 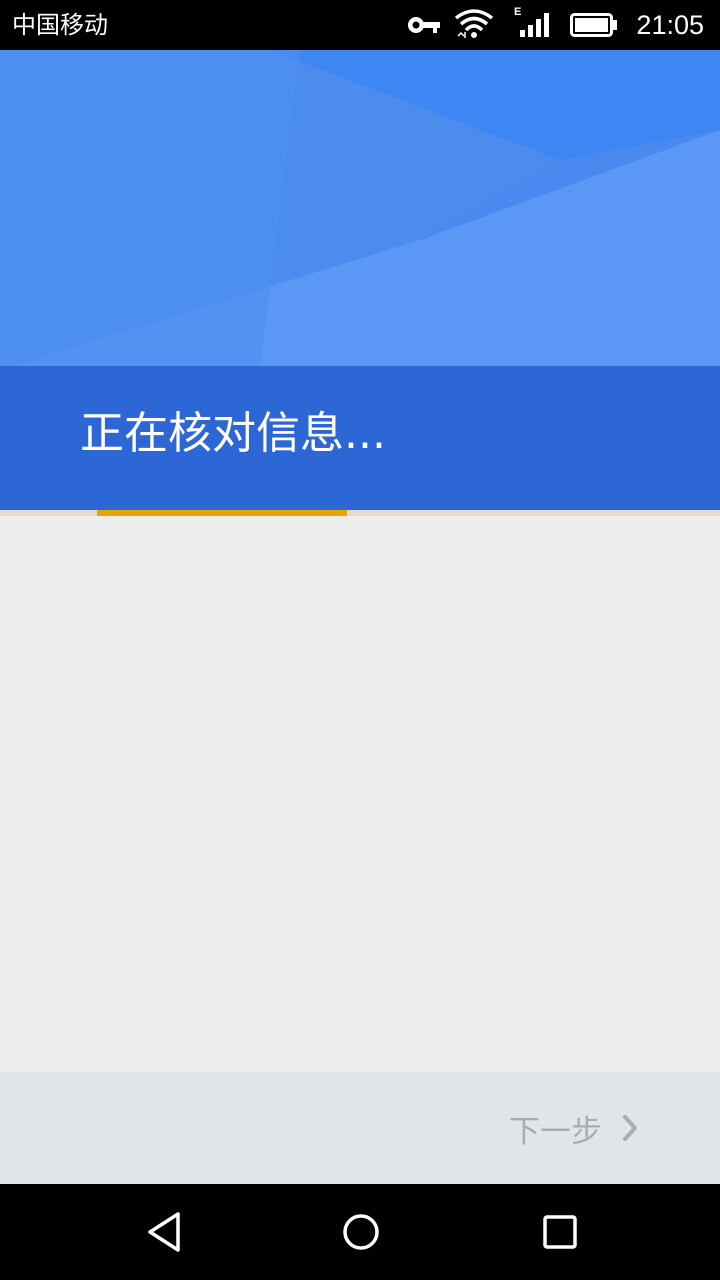 What do you see at coordinates (630, 1128) in the screenshot?
I see `chevron-right-icon` at bounding box center [630, 1128].